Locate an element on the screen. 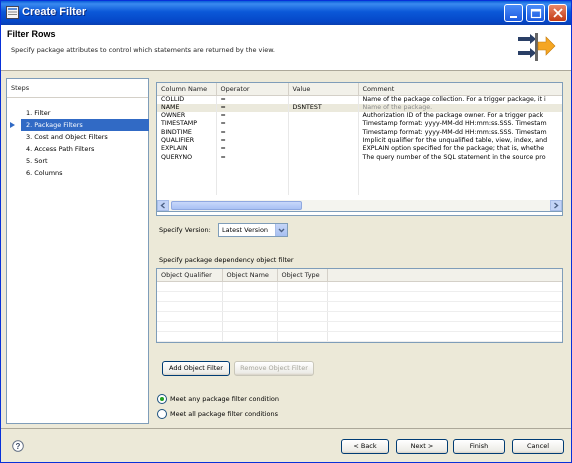 The width and height of the screenshot is (572, 463). column-header: Object Qualifier is located at coordinates (190, 275).